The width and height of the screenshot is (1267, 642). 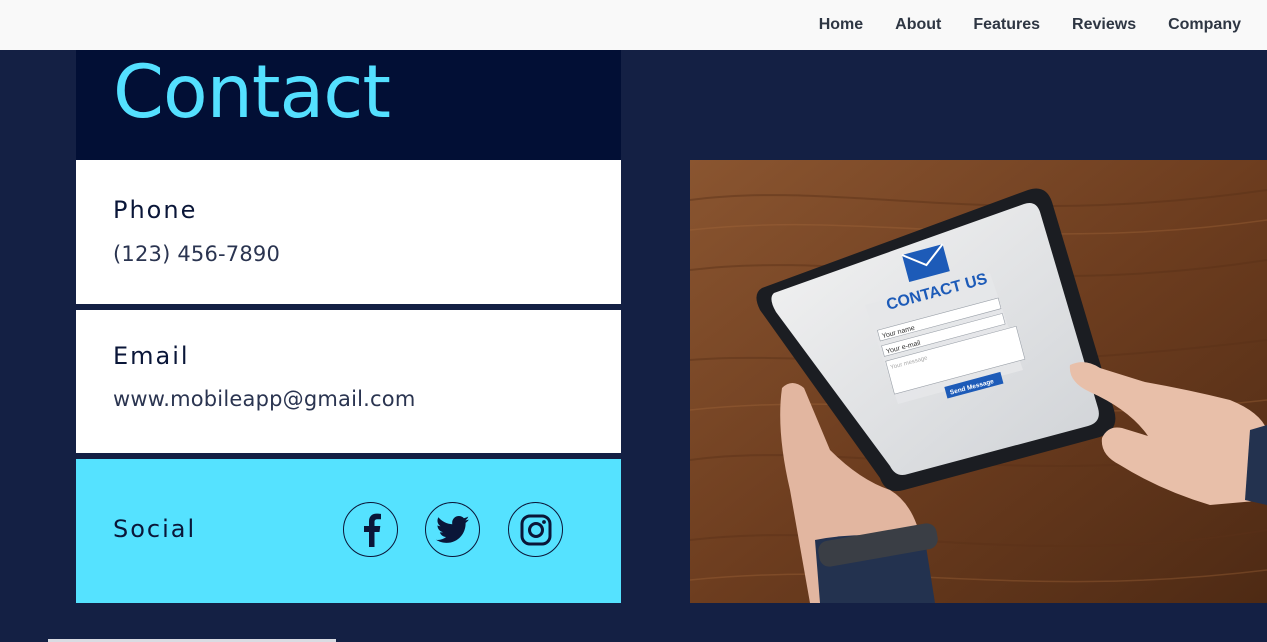 What do you see at coordinates (348, 232) in the screenshot?
I see `phone-card: Phone (123) 456-7890` at bounding box center [348, 232].